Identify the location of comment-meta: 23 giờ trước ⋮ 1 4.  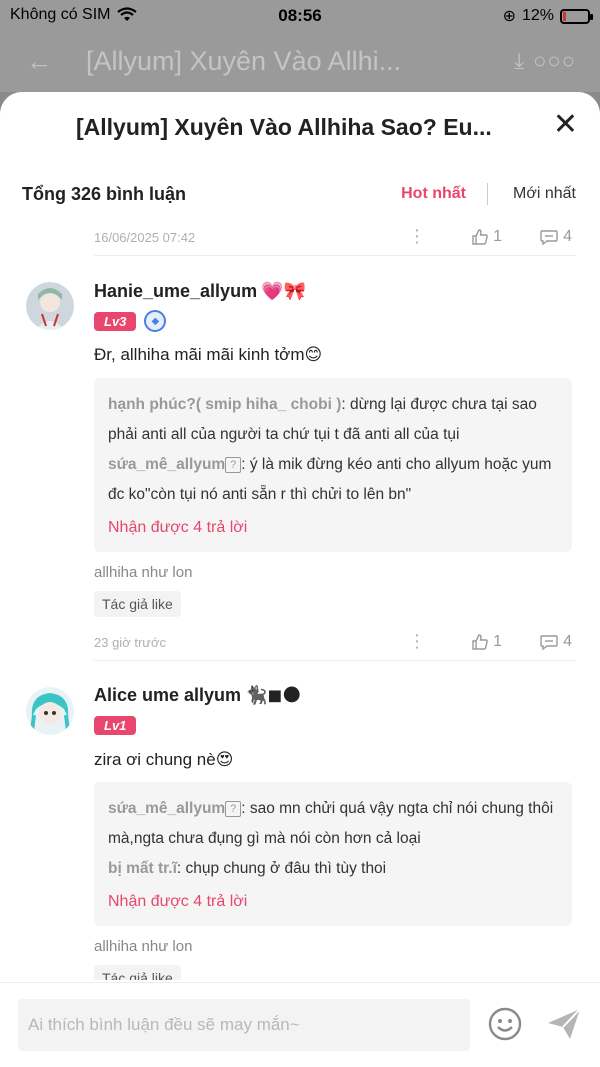
(335, 643).